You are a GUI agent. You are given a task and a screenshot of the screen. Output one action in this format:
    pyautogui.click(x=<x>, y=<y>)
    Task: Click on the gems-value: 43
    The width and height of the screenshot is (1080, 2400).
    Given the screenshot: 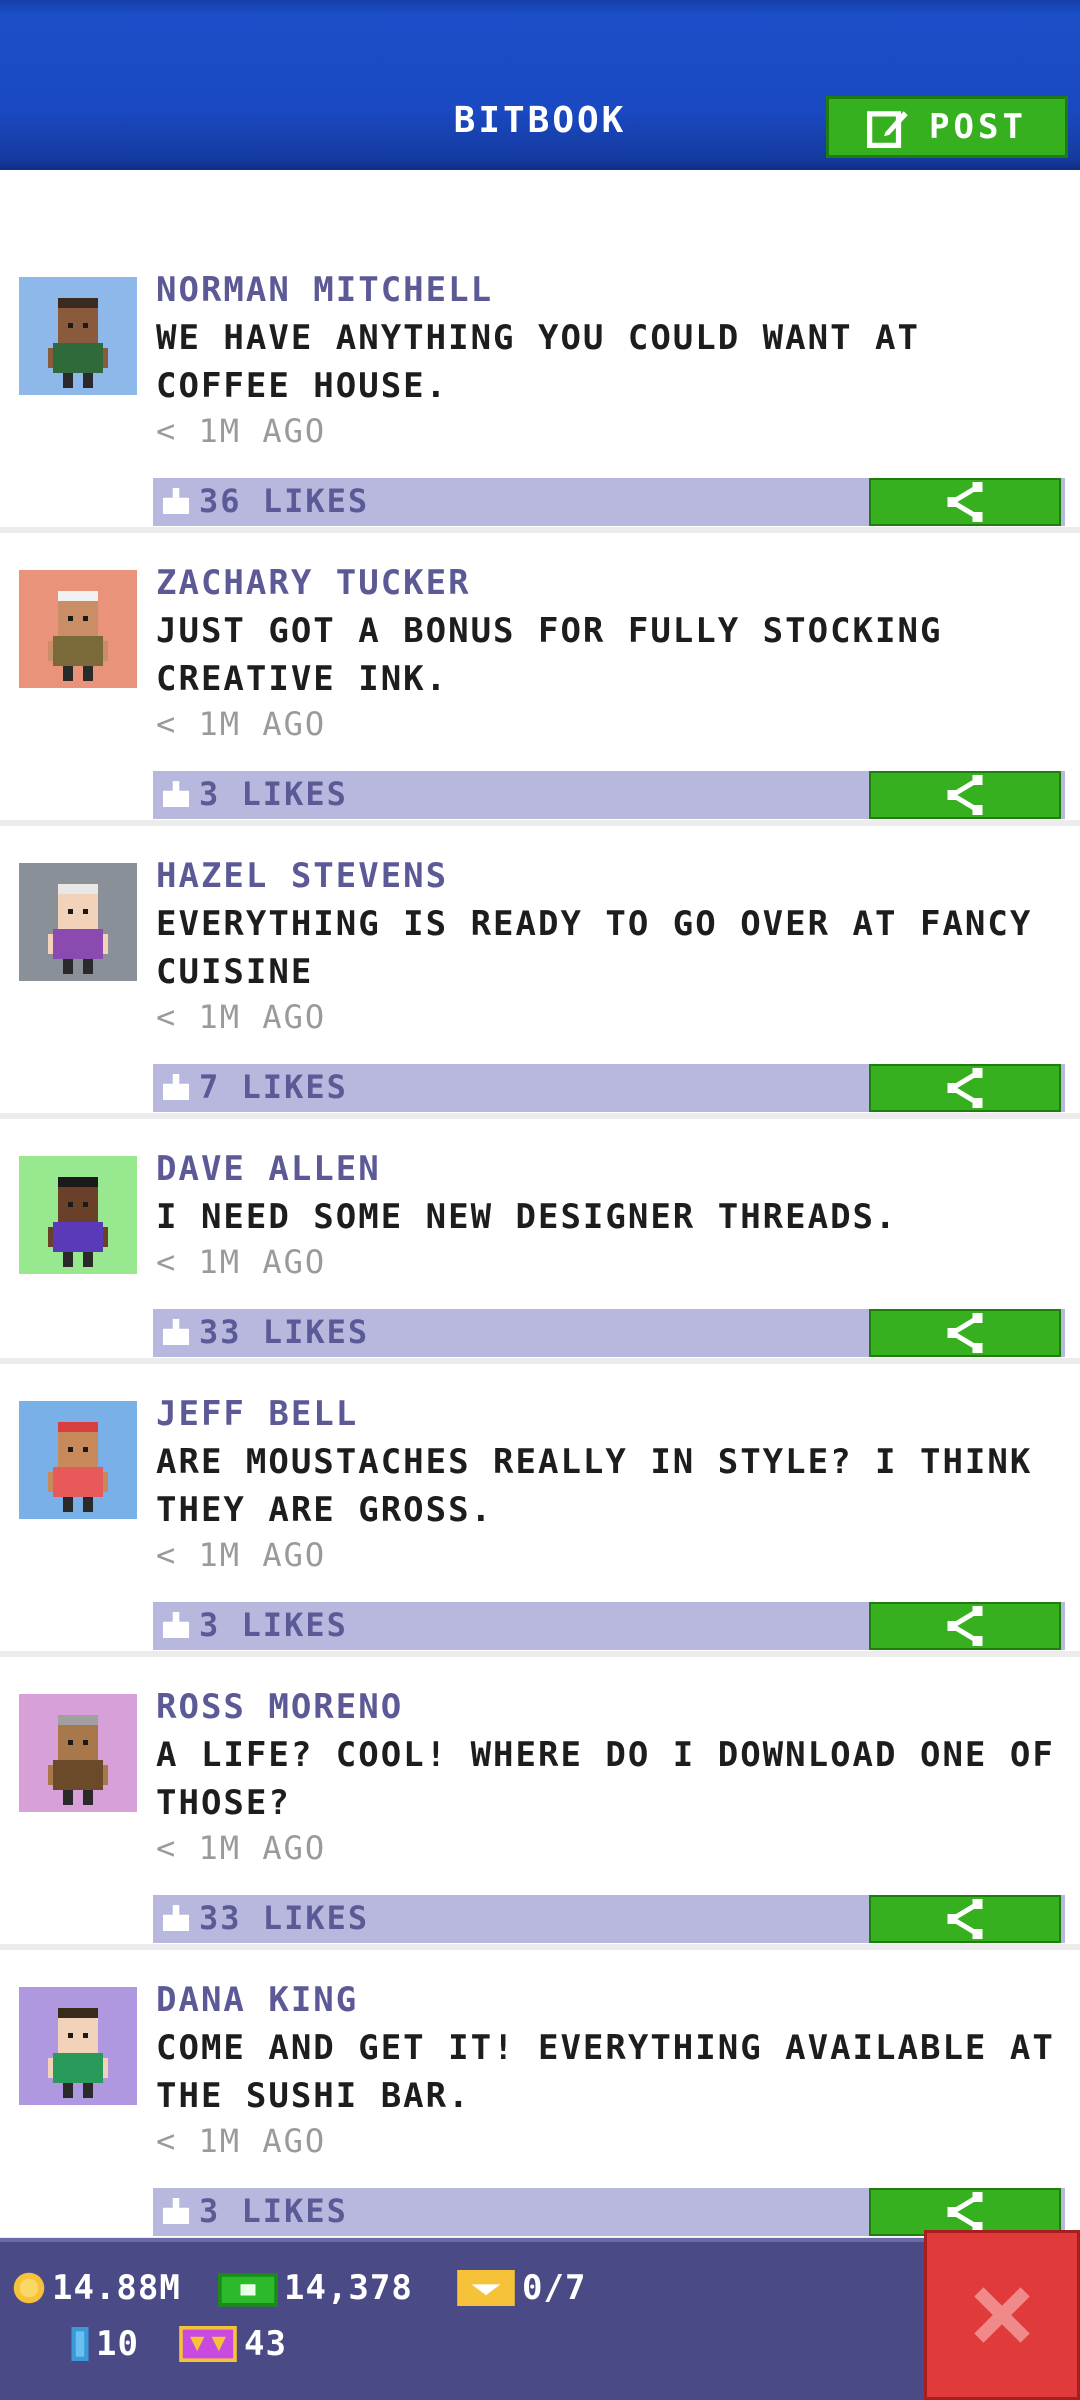 What is the action you would take?
    pyautogui.click(x=265, y=2344)
    